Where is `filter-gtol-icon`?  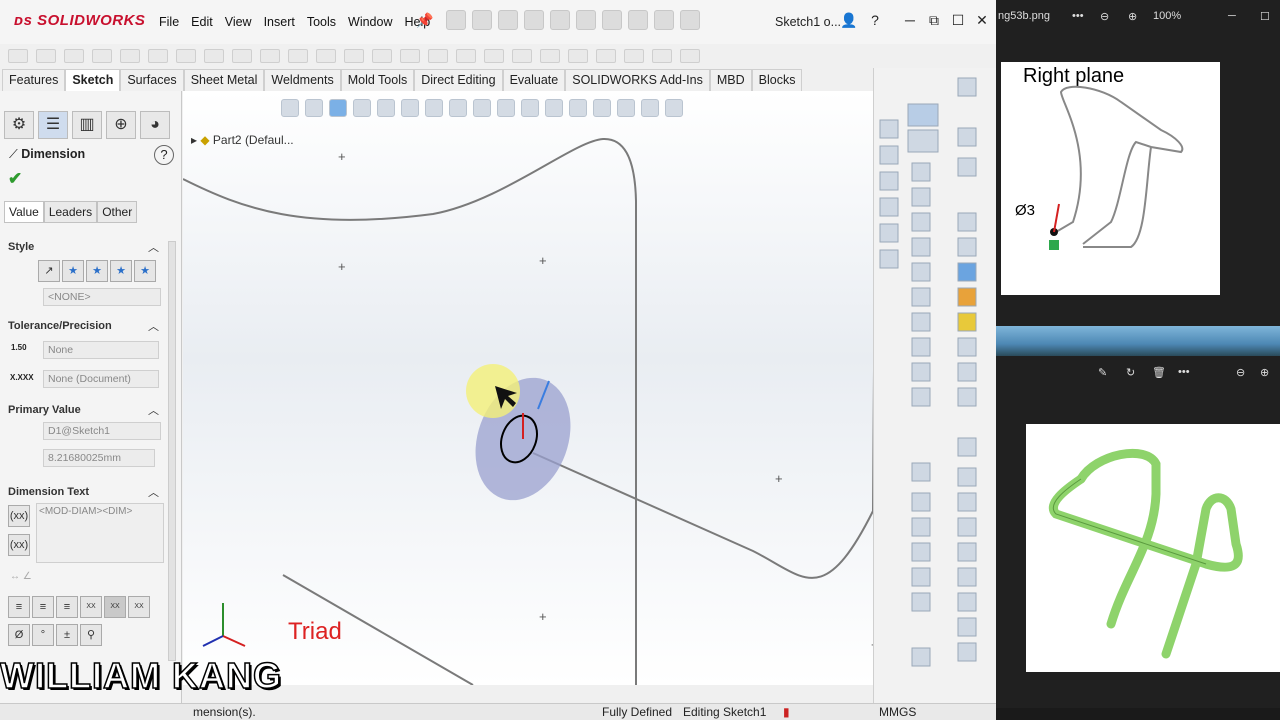 filter-gtol-icon is located at coordinates (967, 602).